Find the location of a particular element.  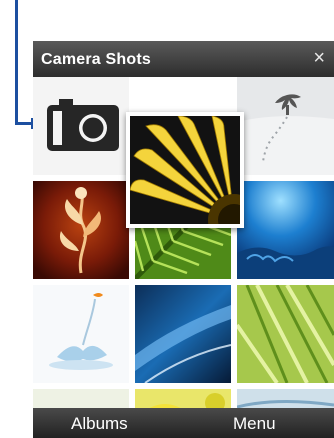

camera-mode-thumbnail is located at coordinates (81, 126).